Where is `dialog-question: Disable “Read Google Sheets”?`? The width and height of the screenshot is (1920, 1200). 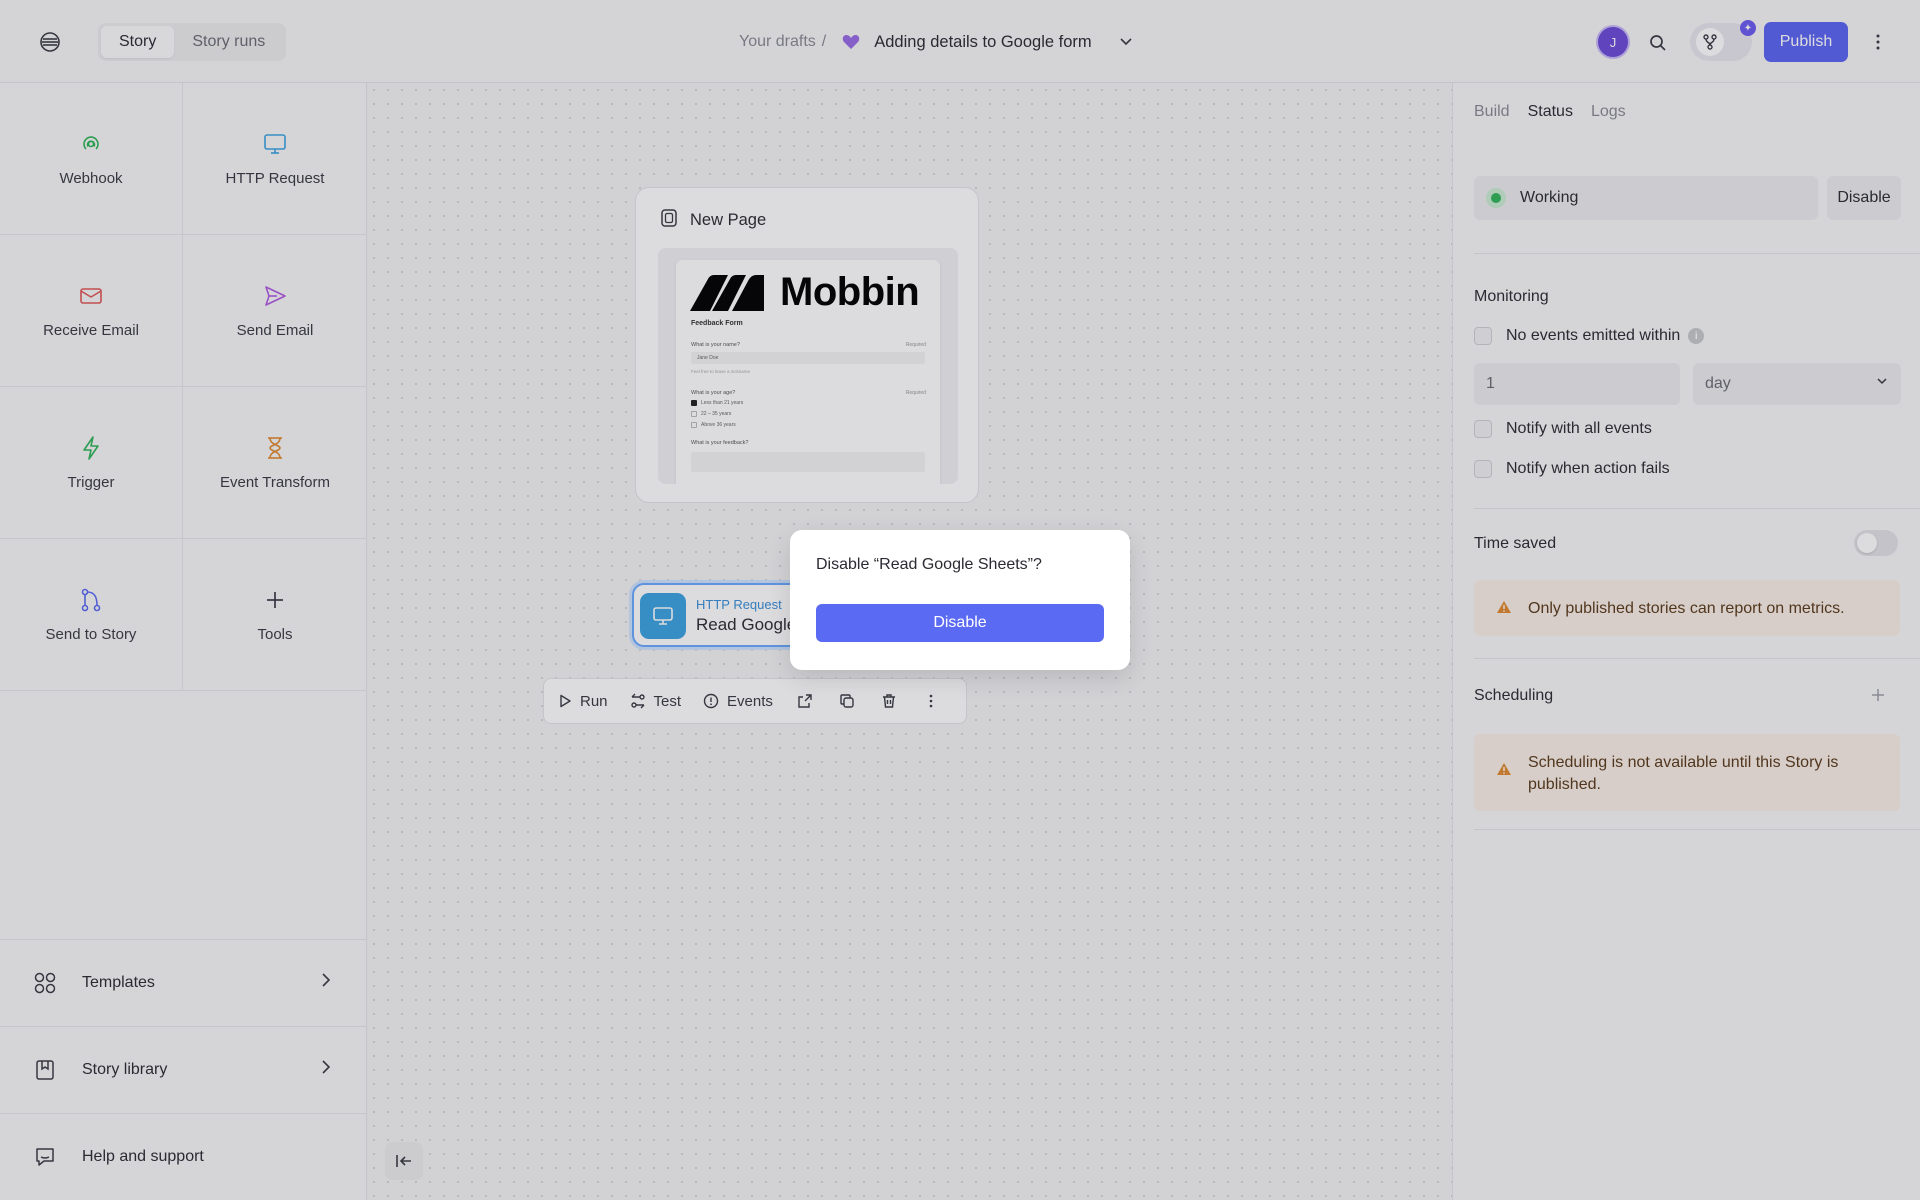
dialog-question: Disable “Read Google Sheets”? is located at coordinates (929, 564).